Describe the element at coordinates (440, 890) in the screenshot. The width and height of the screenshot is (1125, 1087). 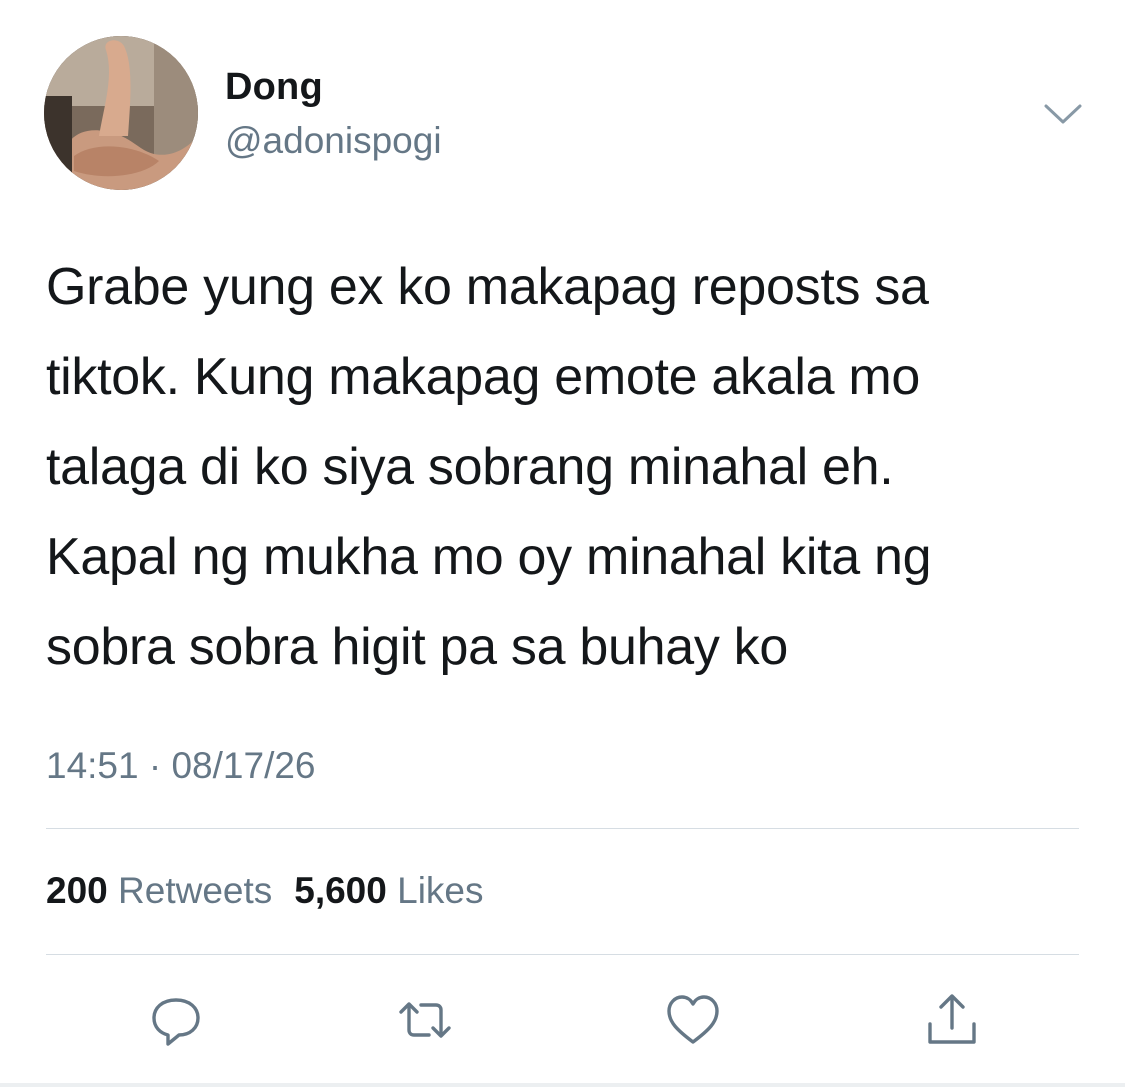
I see `likes-label: Likes` at that location.